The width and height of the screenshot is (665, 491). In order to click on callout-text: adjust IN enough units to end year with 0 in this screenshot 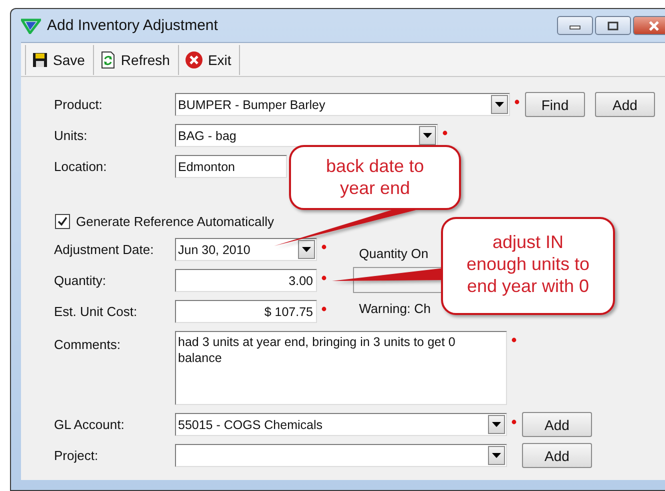, I will do `click(528, 264)`.